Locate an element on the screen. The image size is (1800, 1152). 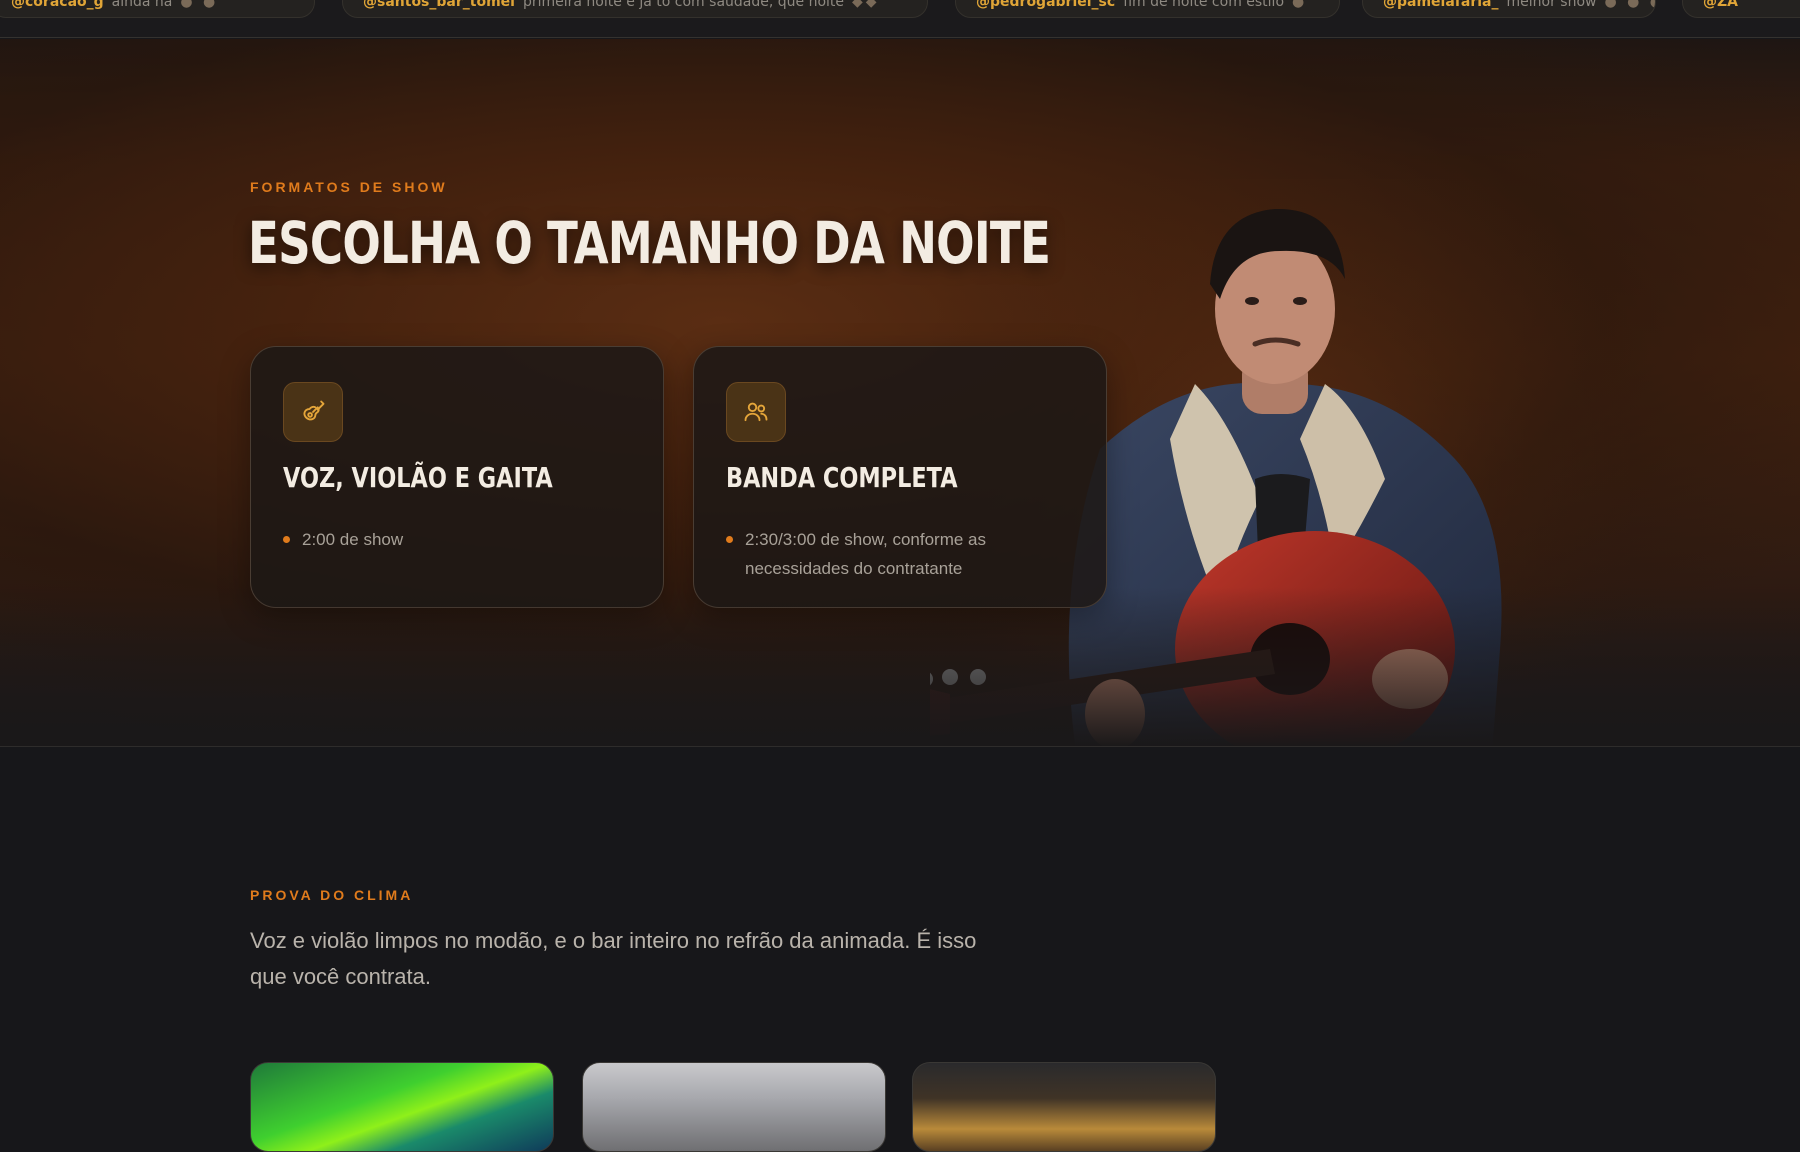
ticker-emoji: ● ● ● ● is located at coordinates (1629, 5).